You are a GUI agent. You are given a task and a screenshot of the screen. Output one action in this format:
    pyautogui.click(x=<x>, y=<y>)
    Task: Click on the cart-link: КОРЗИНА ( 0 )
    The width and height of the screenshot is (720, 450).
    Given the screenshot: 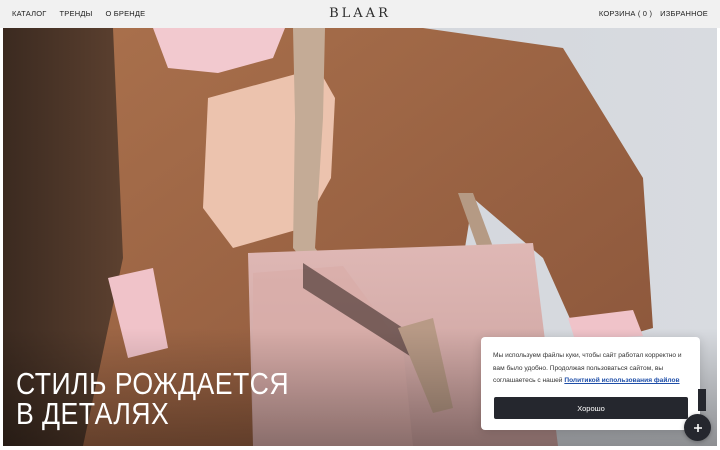 What is the action you would take?
    pyautogui.click(x=625, y=13)
    